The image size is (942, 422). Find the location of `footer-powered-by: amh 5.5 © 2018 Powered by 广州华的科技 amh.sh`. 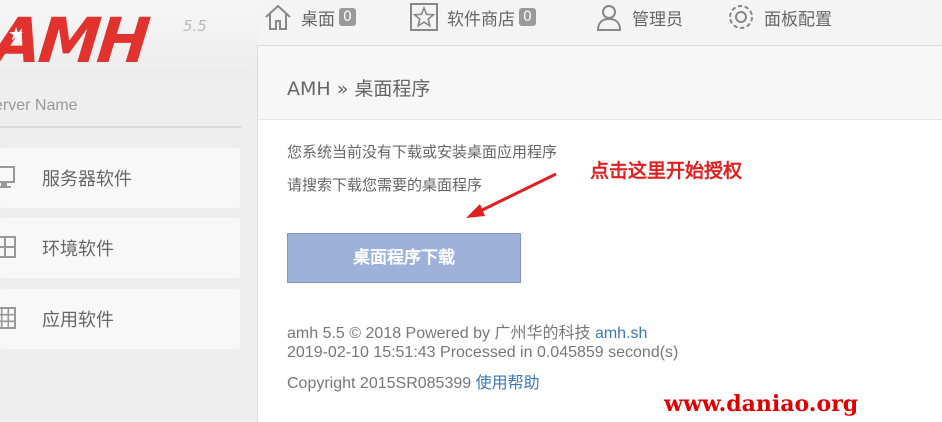

footer-powered-by: amh 5.5 © 2018 Powered by 广州华的科技 amh.sh is located at coordinates (467, 331).